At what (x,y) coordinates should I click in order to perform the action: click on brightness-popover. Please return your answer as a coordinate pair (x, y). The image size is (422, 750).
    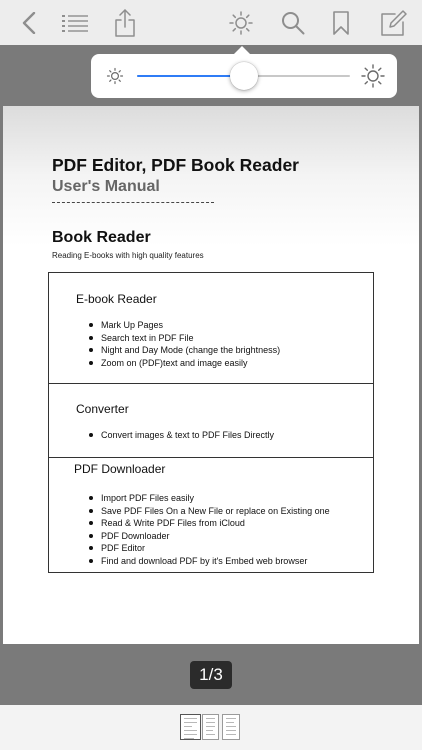
    Looking at the image, I should click on (244, 76).